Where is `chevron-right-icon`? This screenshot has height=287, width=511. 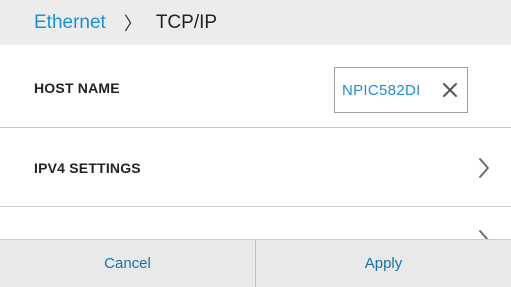
chevron-right-icon is located at coordinates (484, 168).